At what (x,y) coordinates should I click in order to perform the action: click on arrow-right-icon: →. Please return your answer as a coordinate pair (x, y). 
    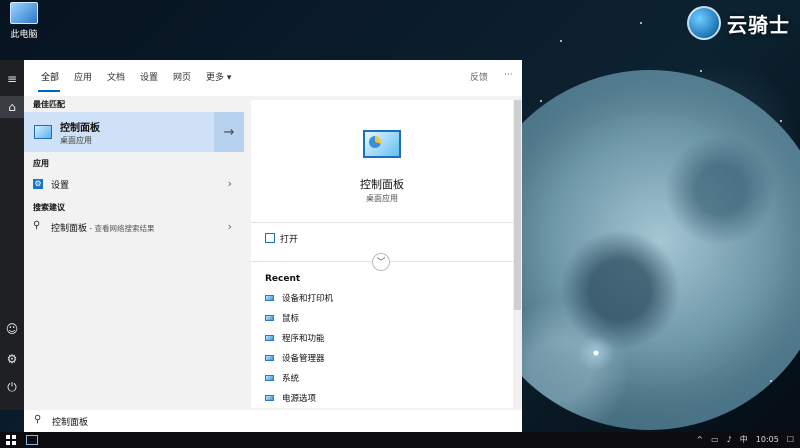
    Looking at the image, I should click on (229, 132).